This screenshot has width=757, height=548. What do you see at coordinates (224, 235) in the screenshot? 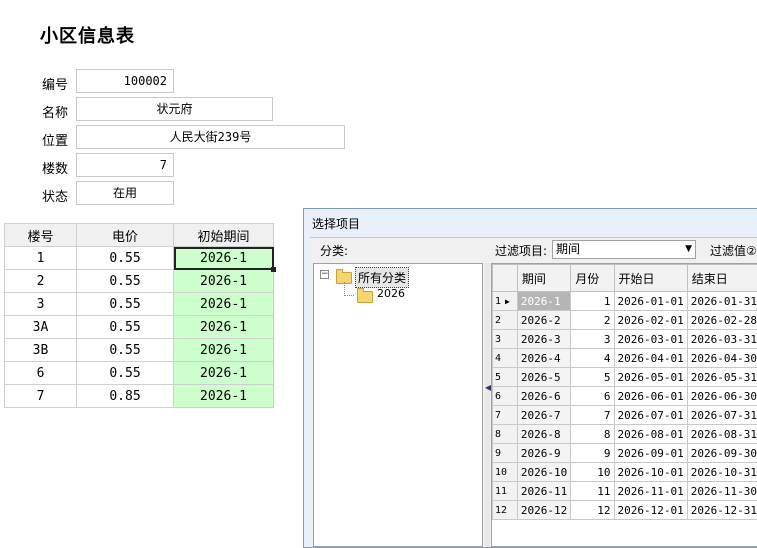
I see `col-header-initial-period: 初始期间` at bounding box center [224, 235].